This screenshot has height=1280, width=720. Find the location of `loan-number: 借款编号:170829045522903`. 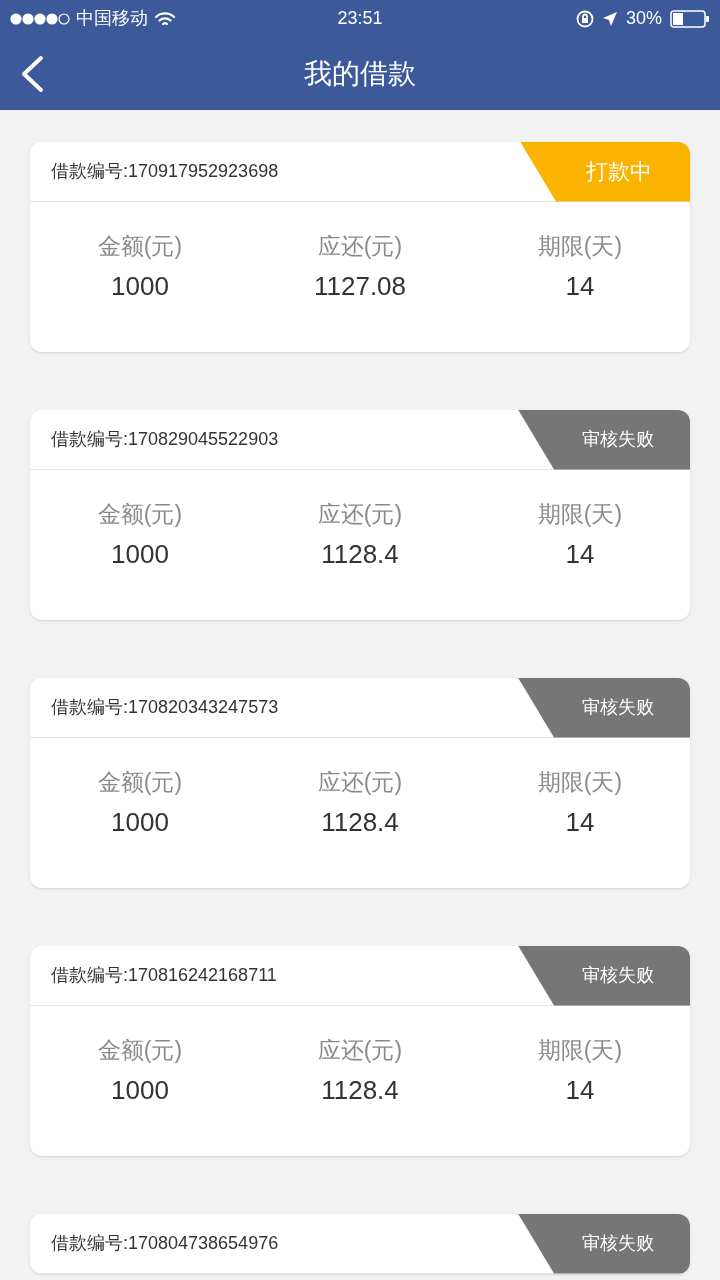

loan-number: 借款编号:170829045522903 is located at coordinates (164, 439).